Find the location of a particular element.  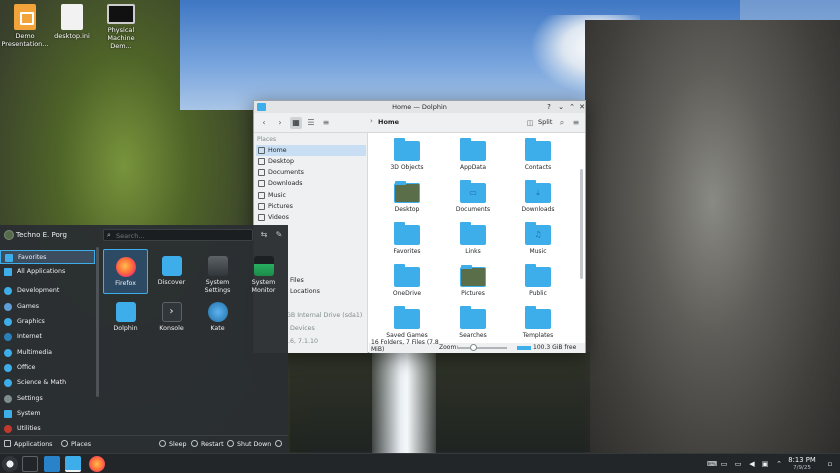

pin-icon: ✎ is located at coordinates (279, 235).